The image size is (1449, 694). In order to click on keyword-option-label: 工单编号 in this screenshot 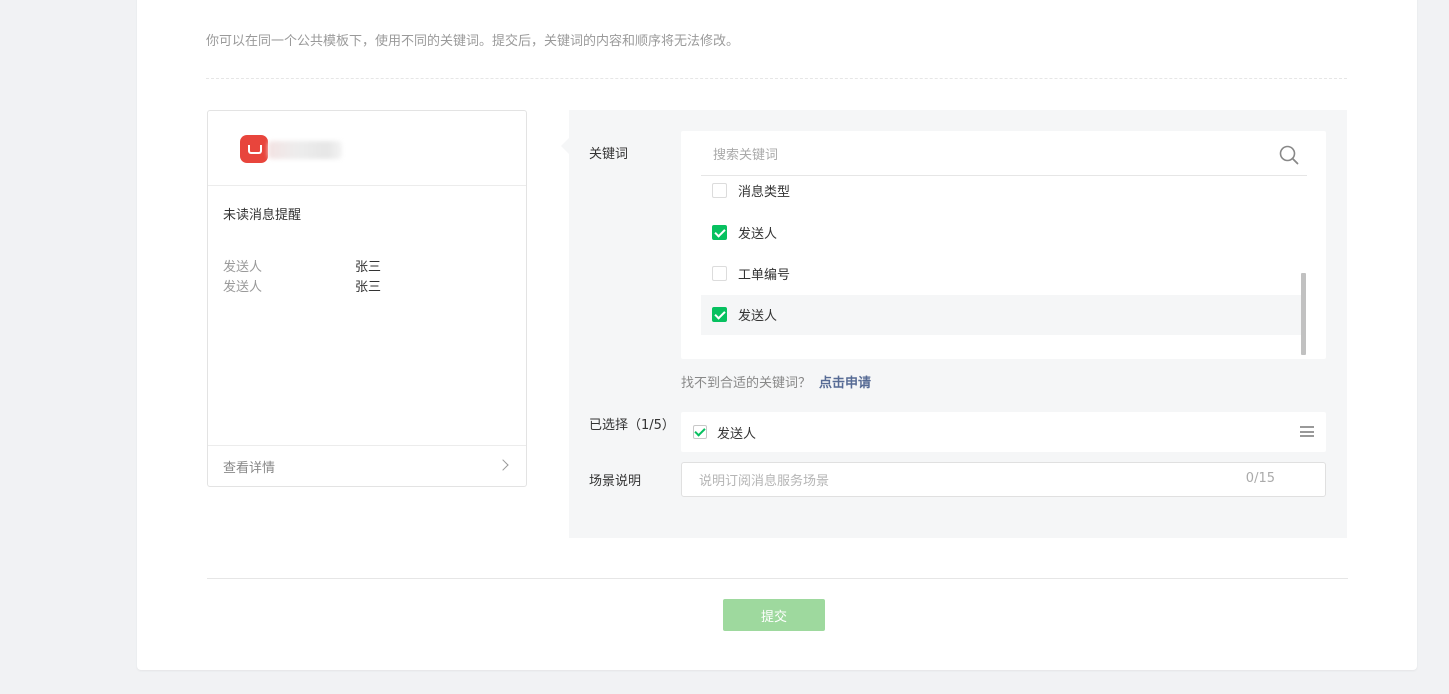, I will do `click(764, 275)`.